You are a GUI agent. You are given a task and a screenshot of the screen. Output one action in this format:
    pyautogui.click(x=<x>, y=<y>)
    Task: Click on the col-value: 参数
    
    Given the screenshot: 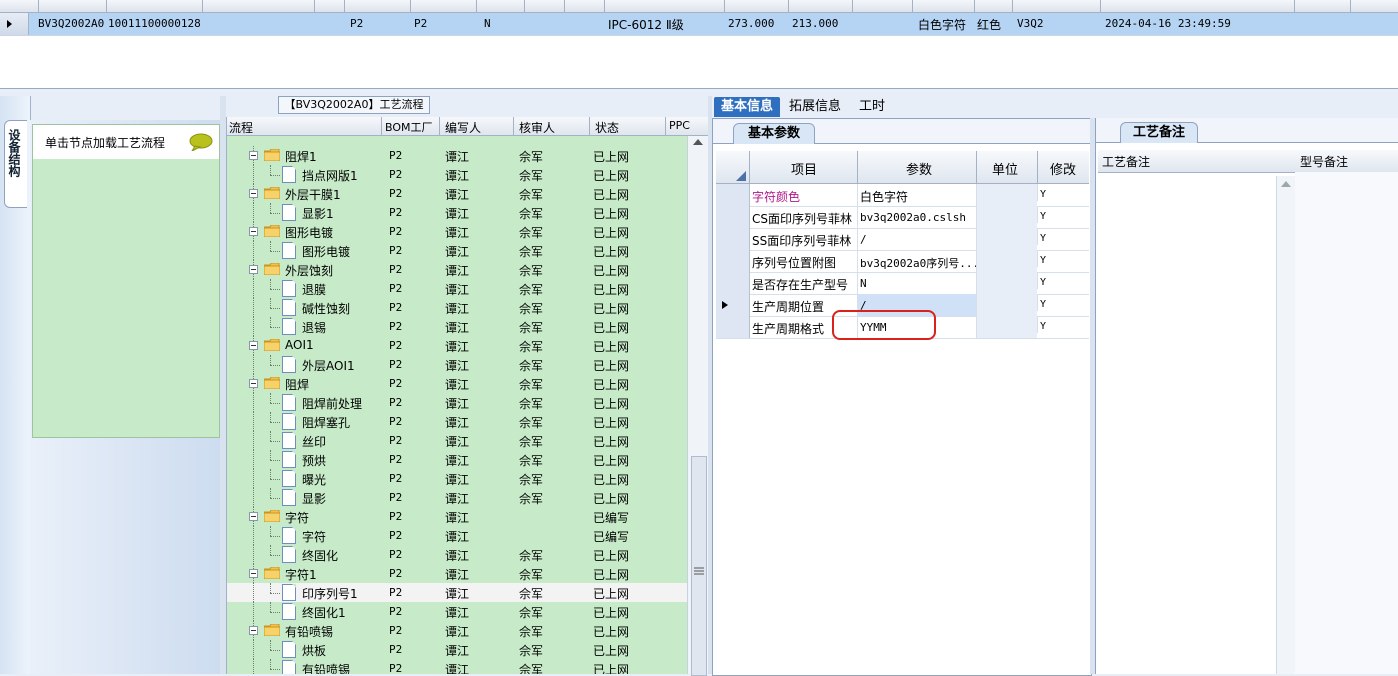 What is the action you would take?
    pyautogui.click(x=919, y=168)
    